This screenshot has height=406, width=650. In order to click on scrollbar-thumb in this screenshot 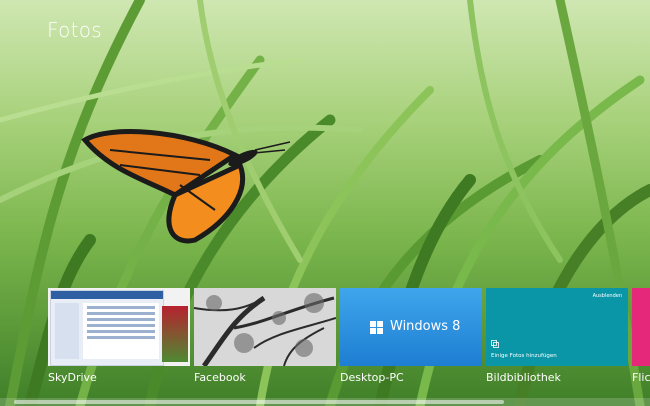, I will do `click(259, 402)`.